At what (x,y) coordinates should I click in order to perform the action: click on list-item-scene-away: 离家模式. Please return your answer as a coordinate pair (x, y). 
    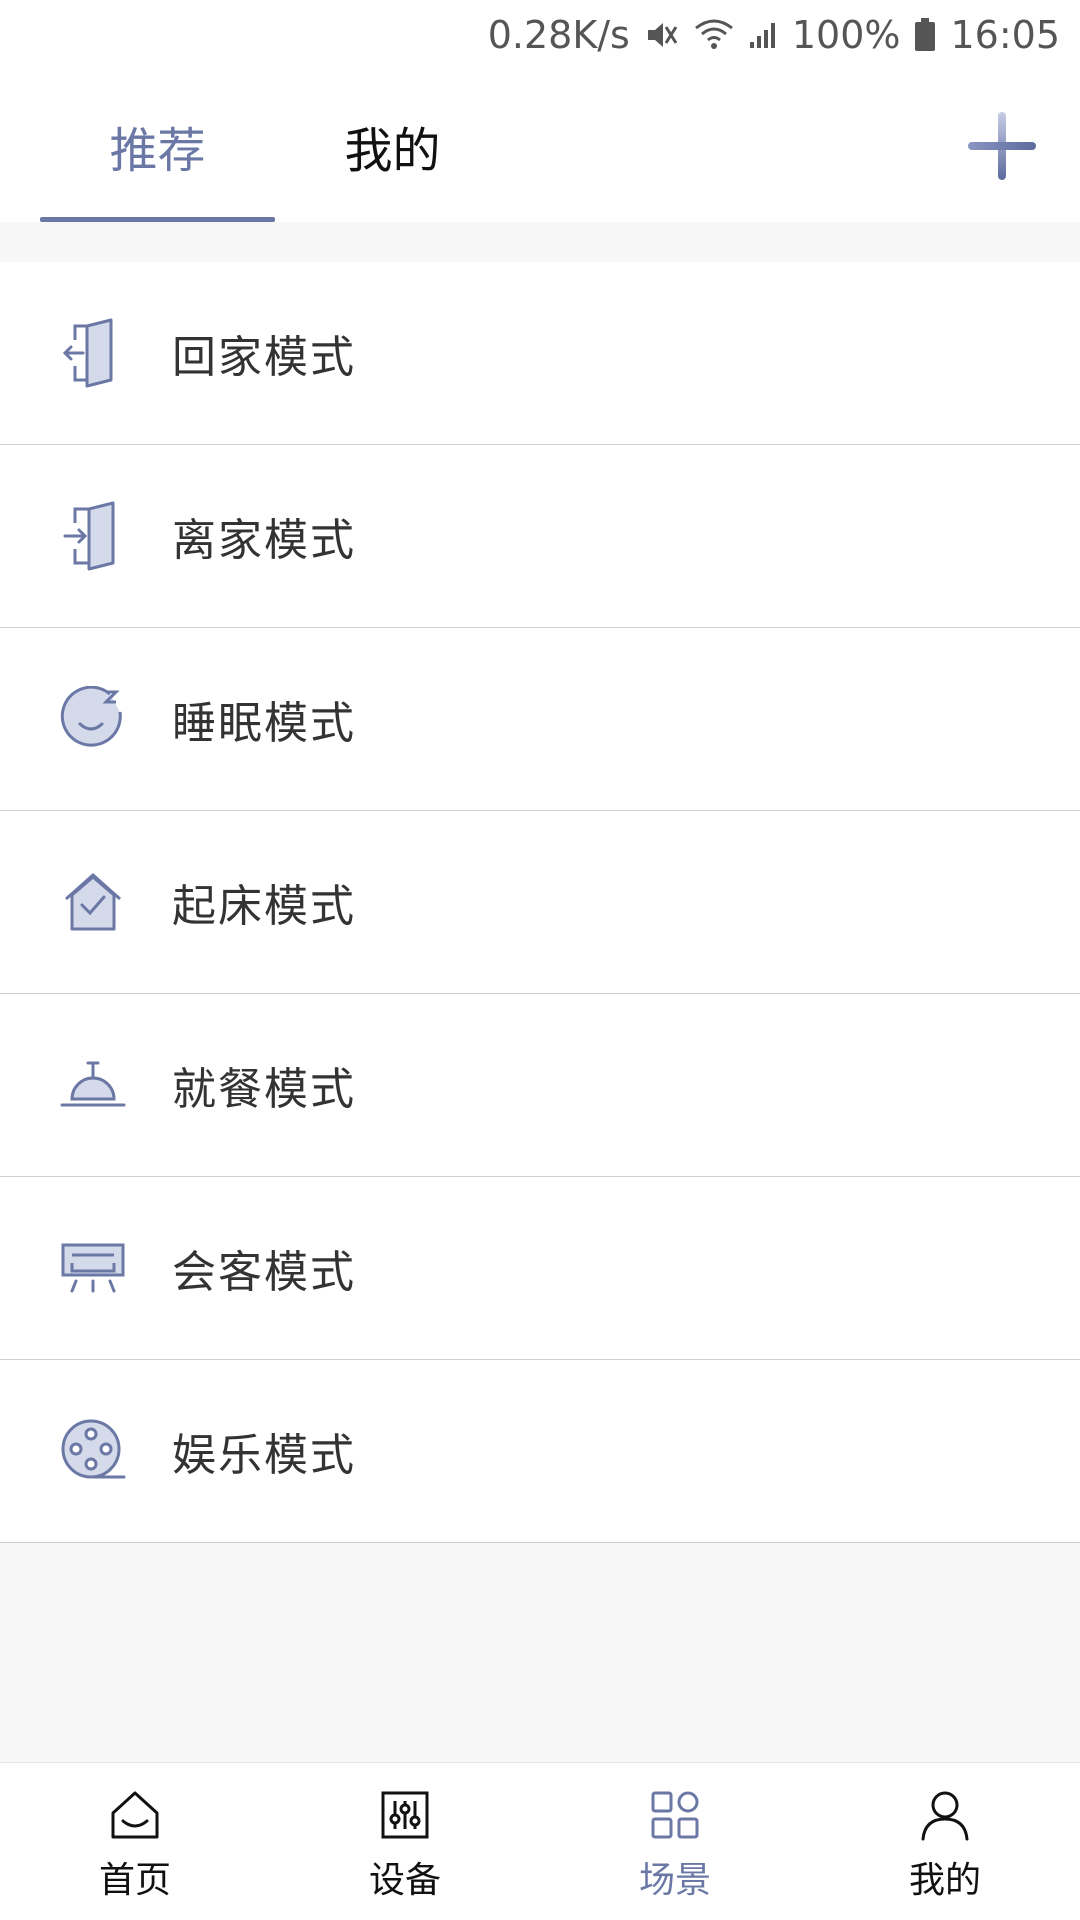
    Looking at the image, I should click on (540, 536).